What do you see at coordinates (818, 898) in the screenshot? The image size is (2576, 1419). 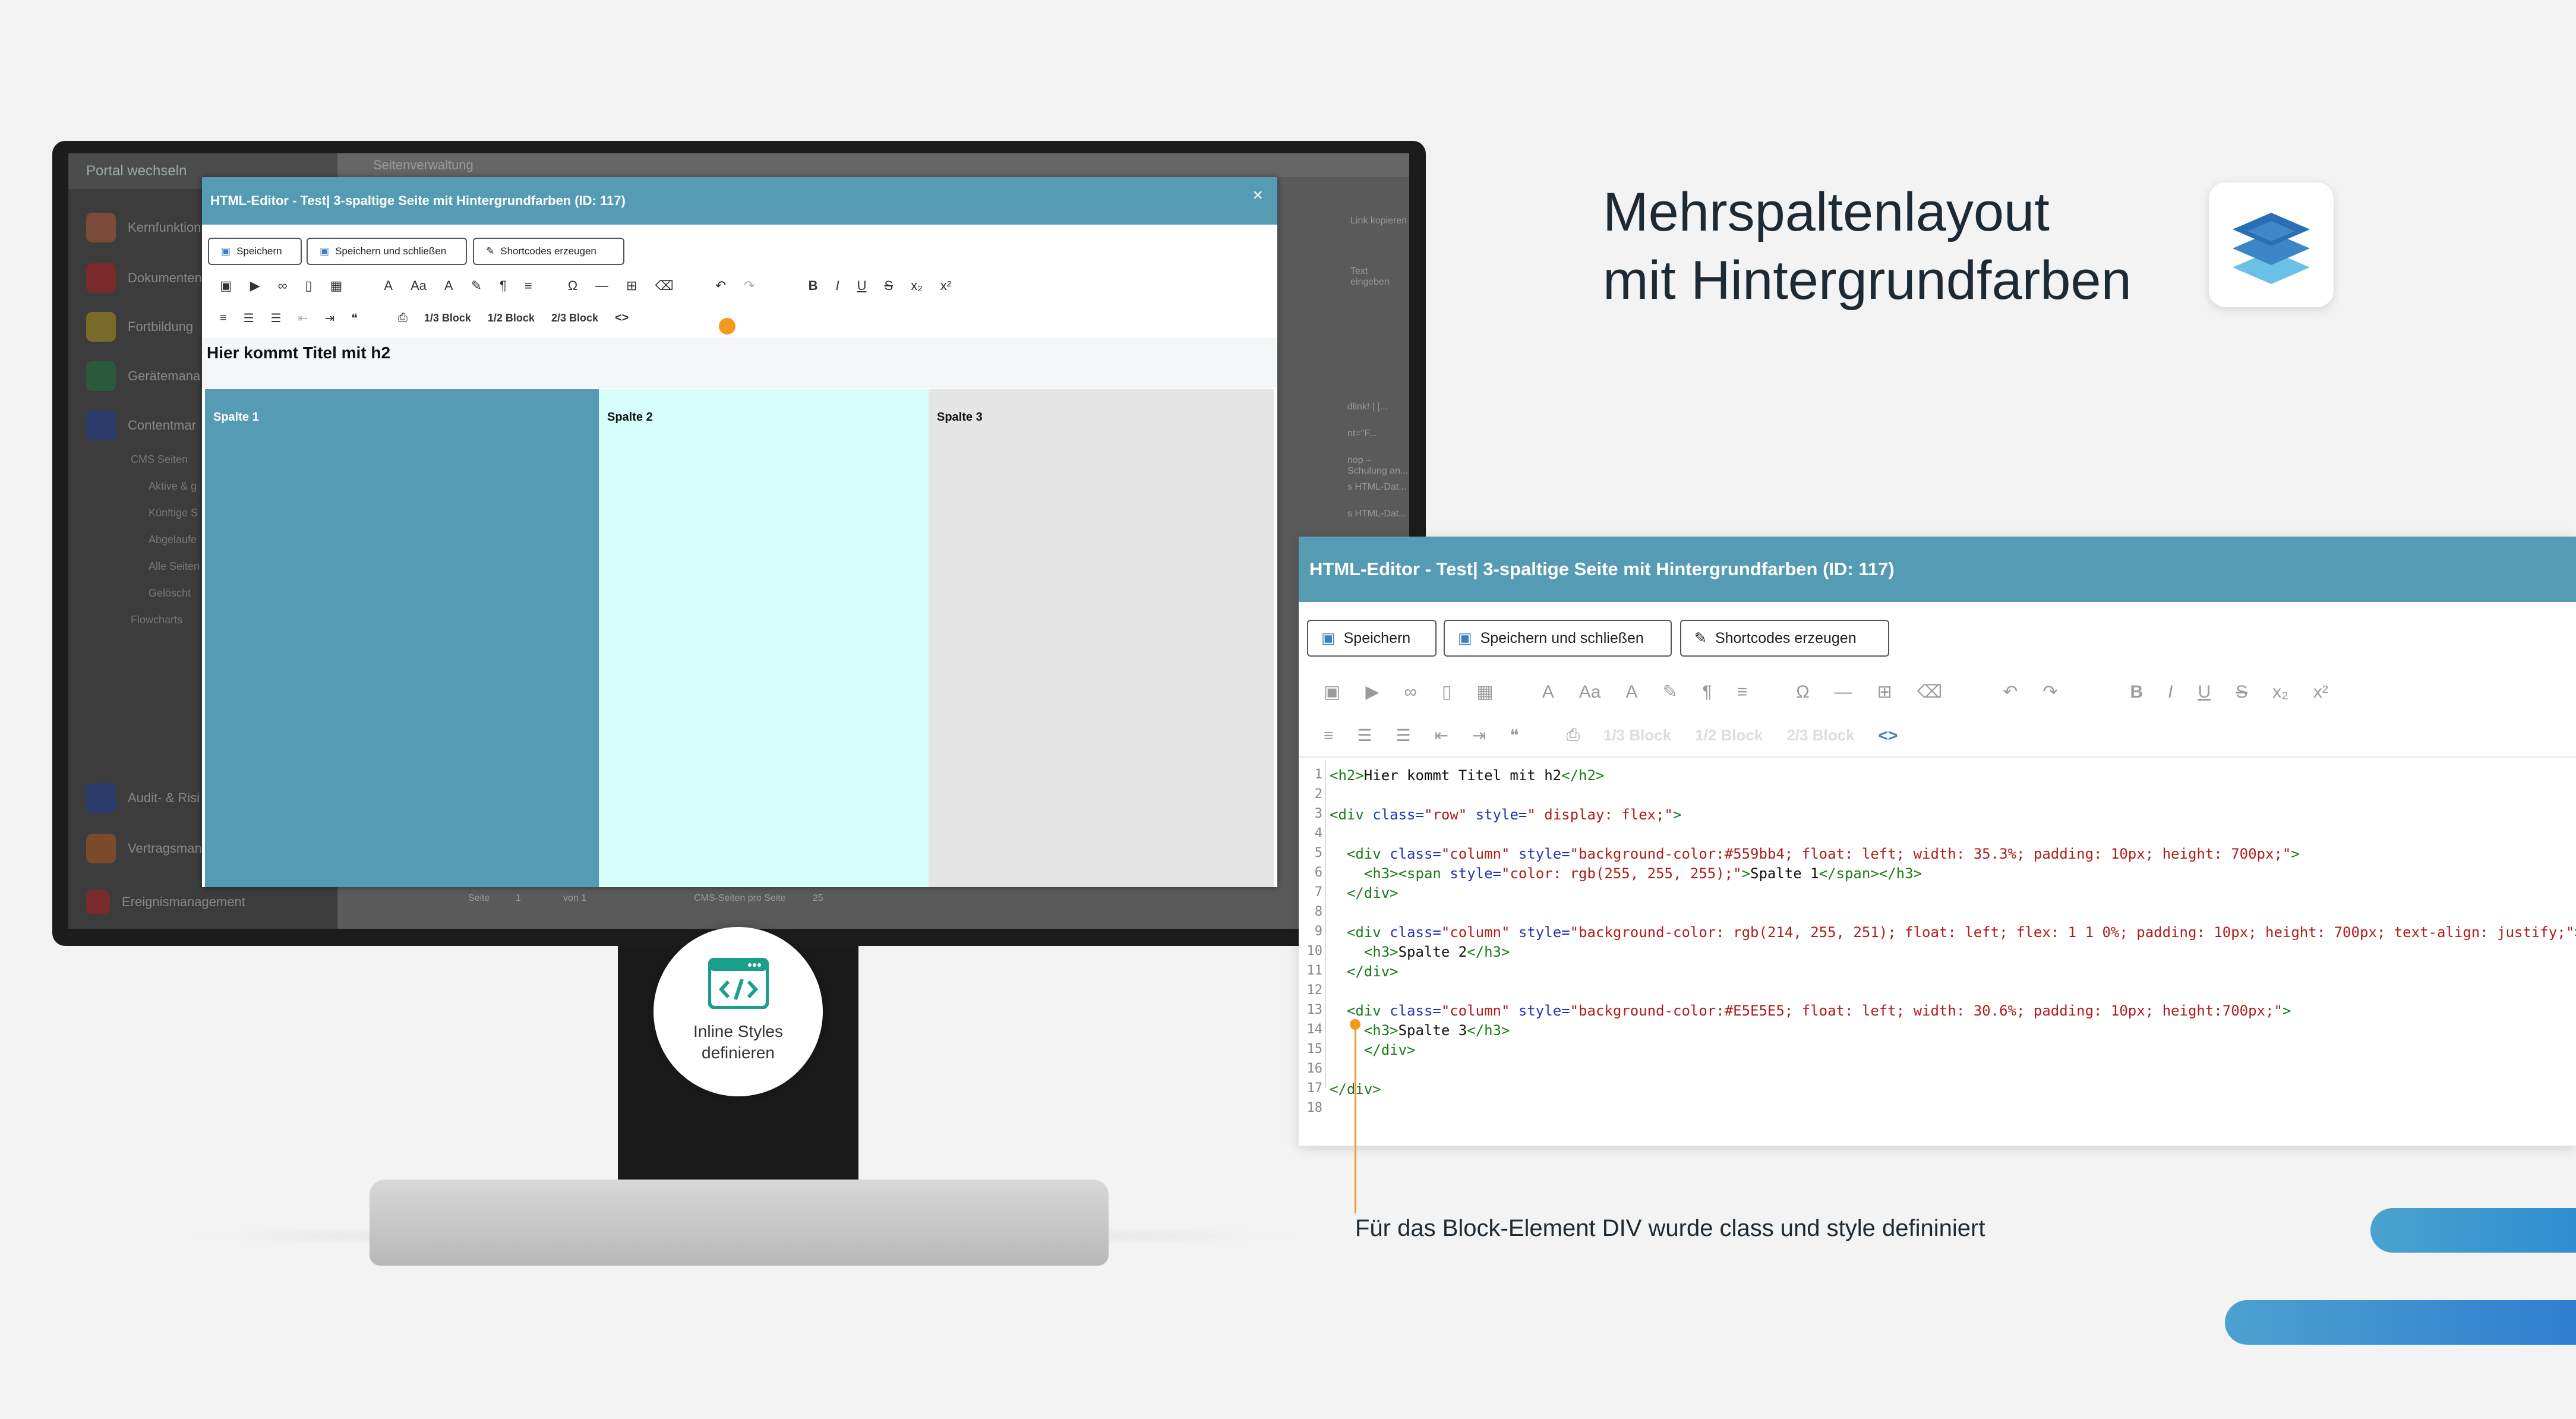 I see `pager-per-page: 25` at bounding box center [818, 898].